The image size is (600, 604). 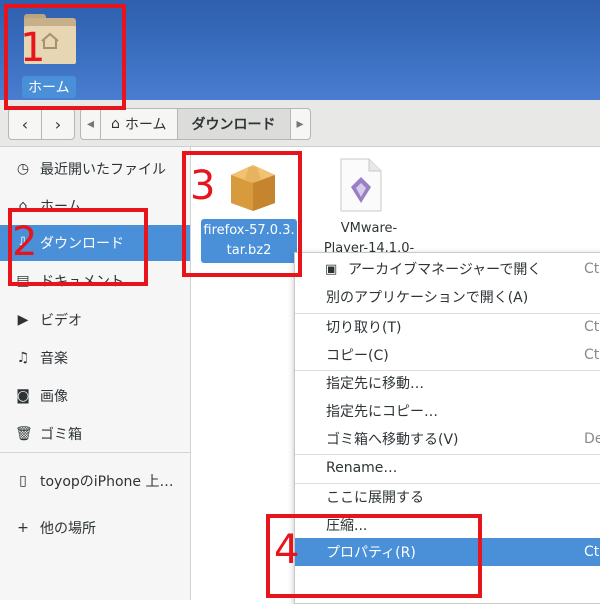 What do you see at coordinates (592, 439) in the screenshot?
I see `menu-item-shortcut: De` at bounding box center [592, 439].